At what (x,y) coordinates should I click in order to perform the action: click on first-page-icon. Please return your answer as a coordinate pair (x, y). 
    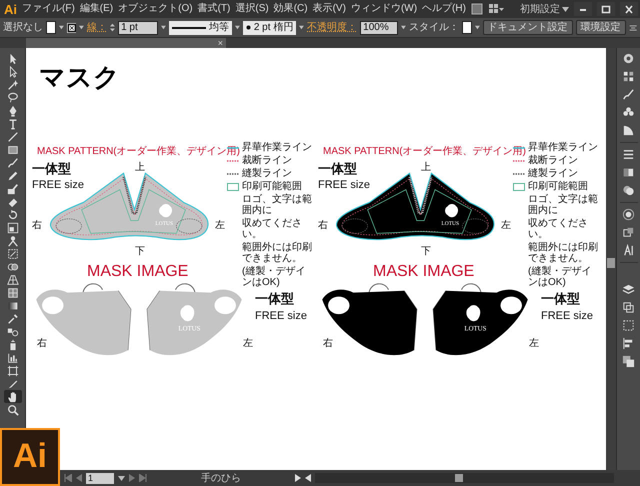
    Looking at the image, I should click on (68, 478).